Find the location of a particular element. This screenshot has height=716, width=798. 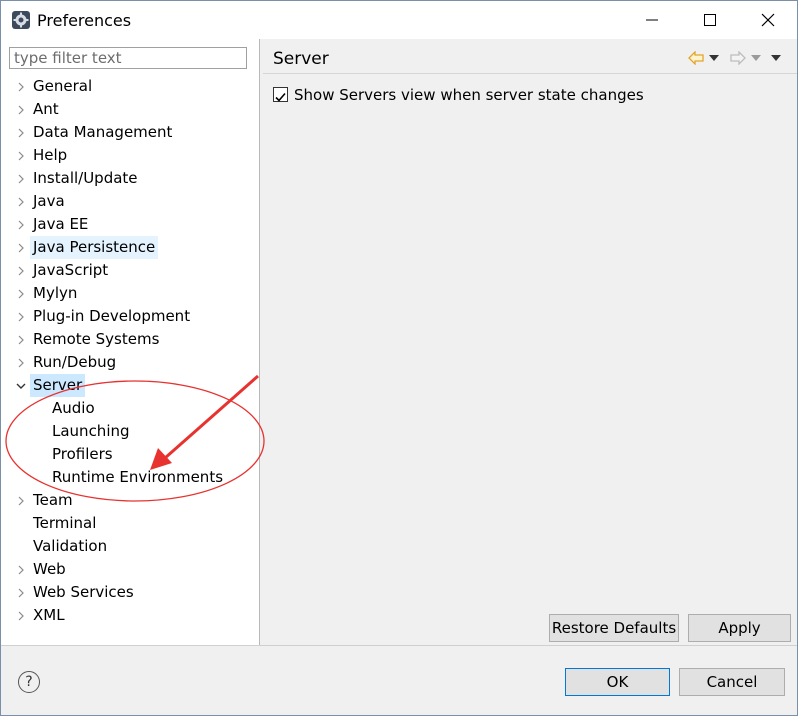

tree-item-label: Install/Update is located at coordinates (85, 178).